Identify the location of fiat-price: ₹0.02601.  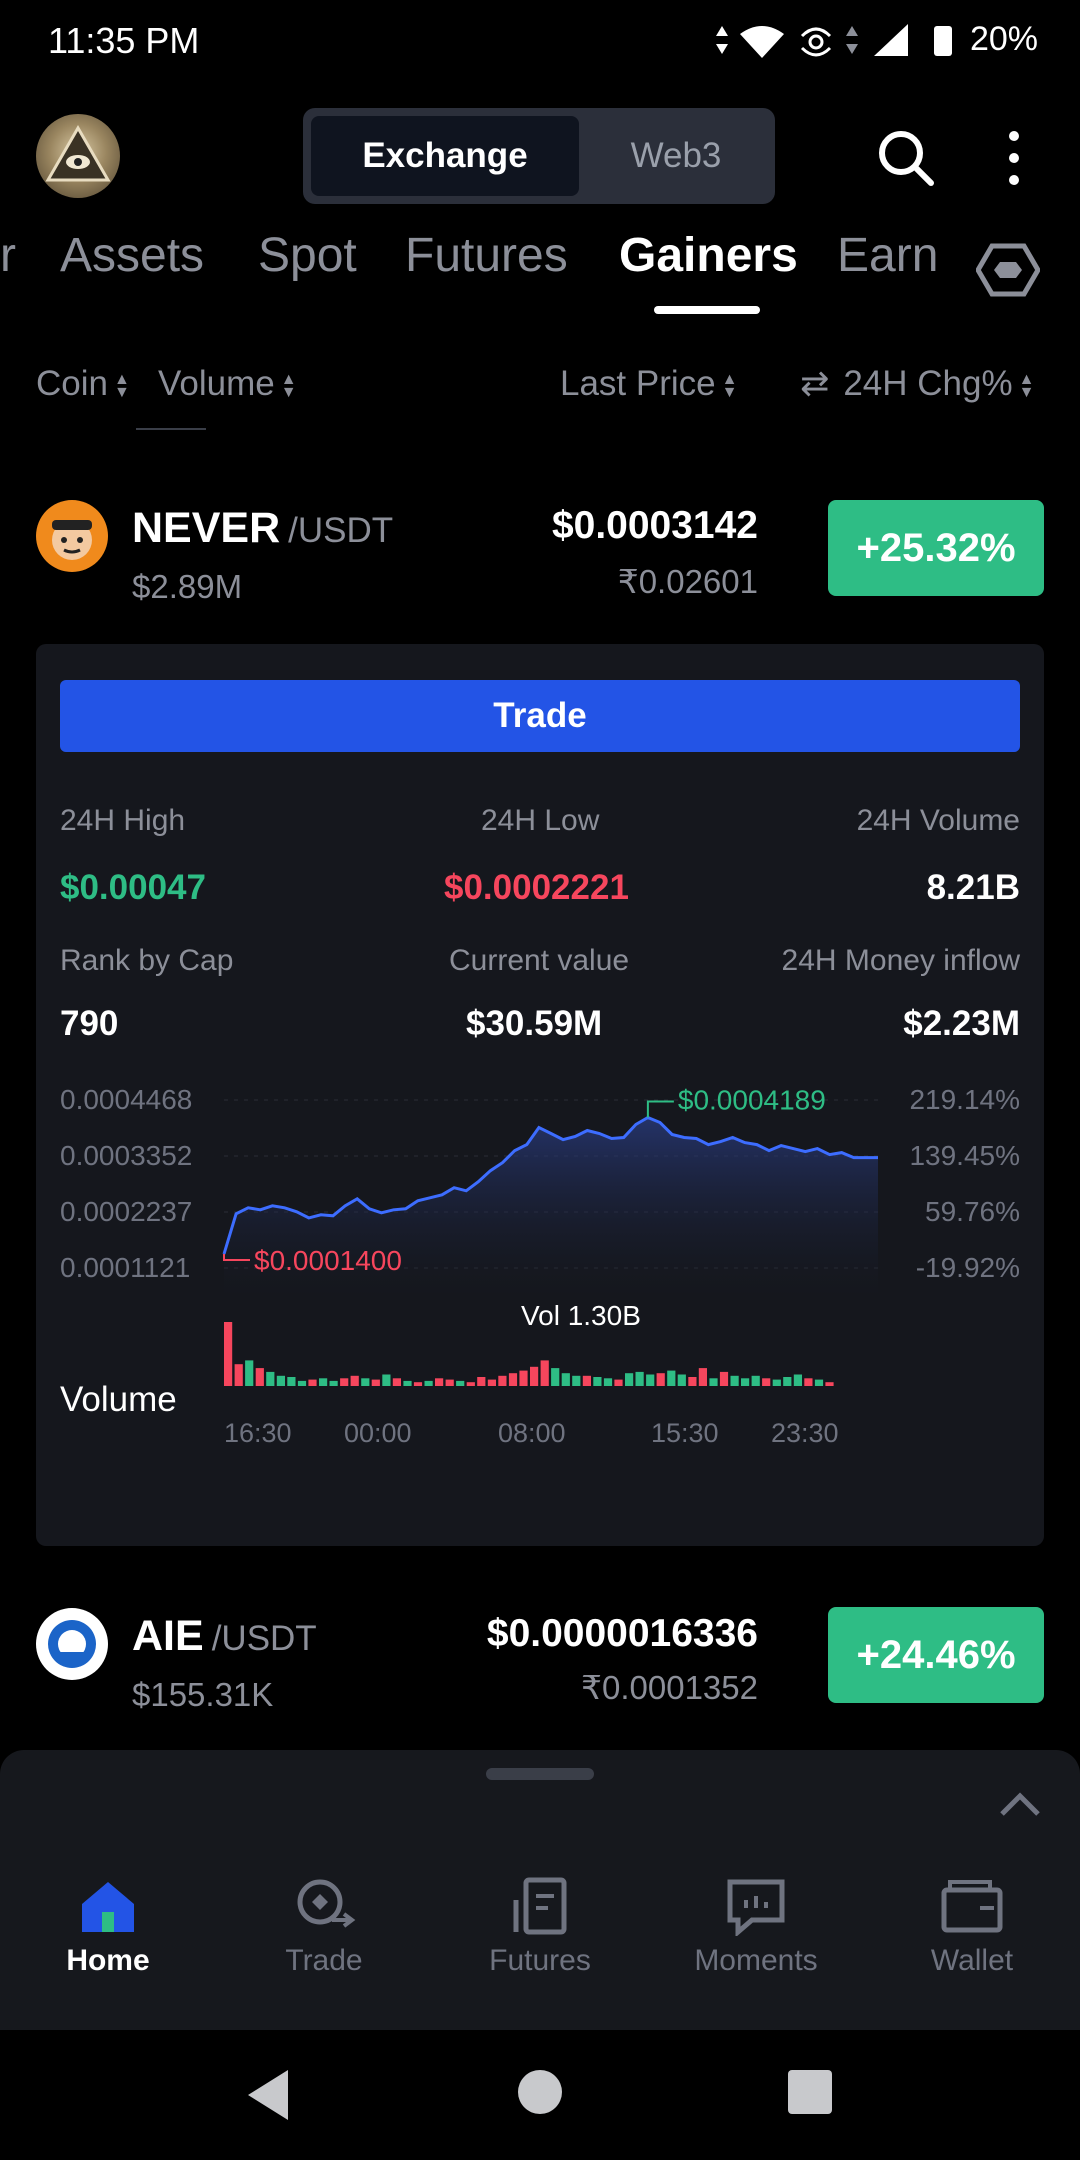
(687, 581).